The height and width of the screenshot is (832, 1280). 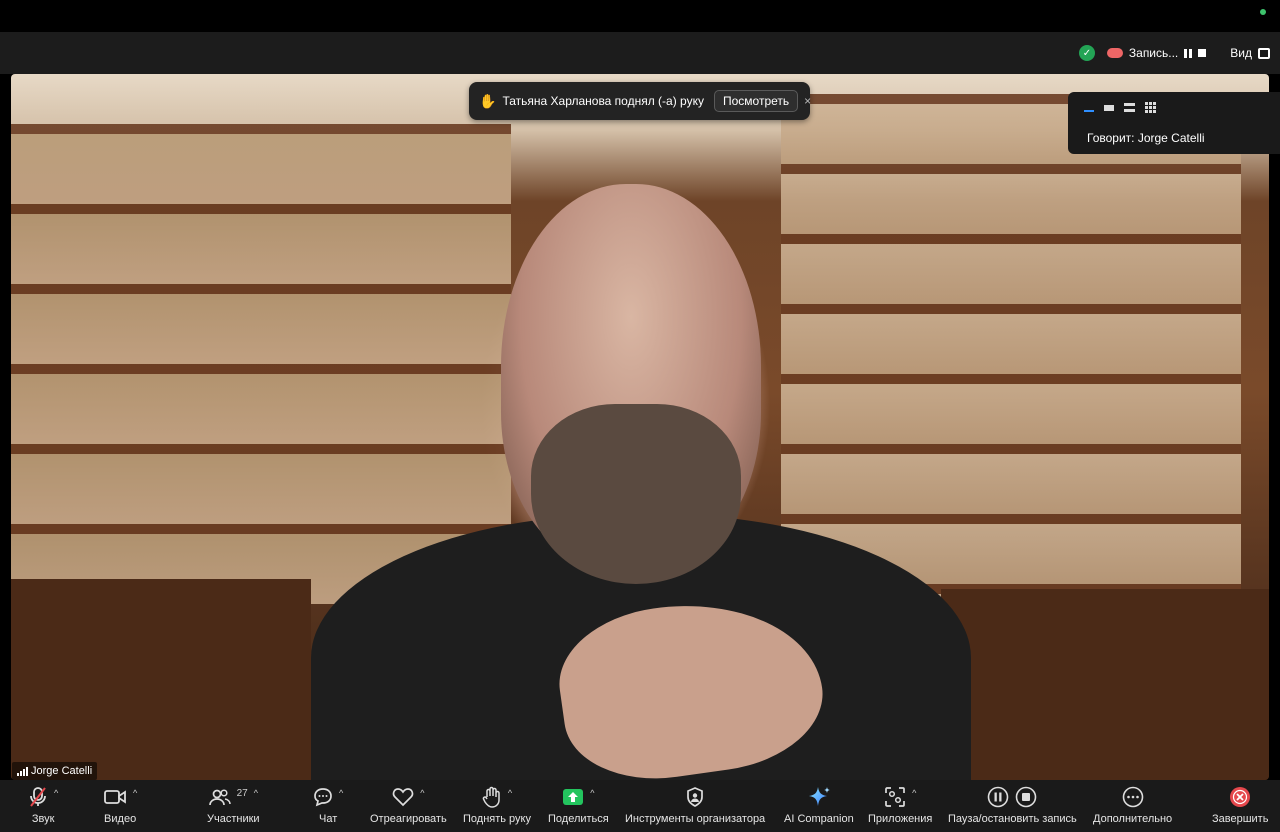 I want to click on react-options-chevron-icon: ^, so click(x=422, y=793).